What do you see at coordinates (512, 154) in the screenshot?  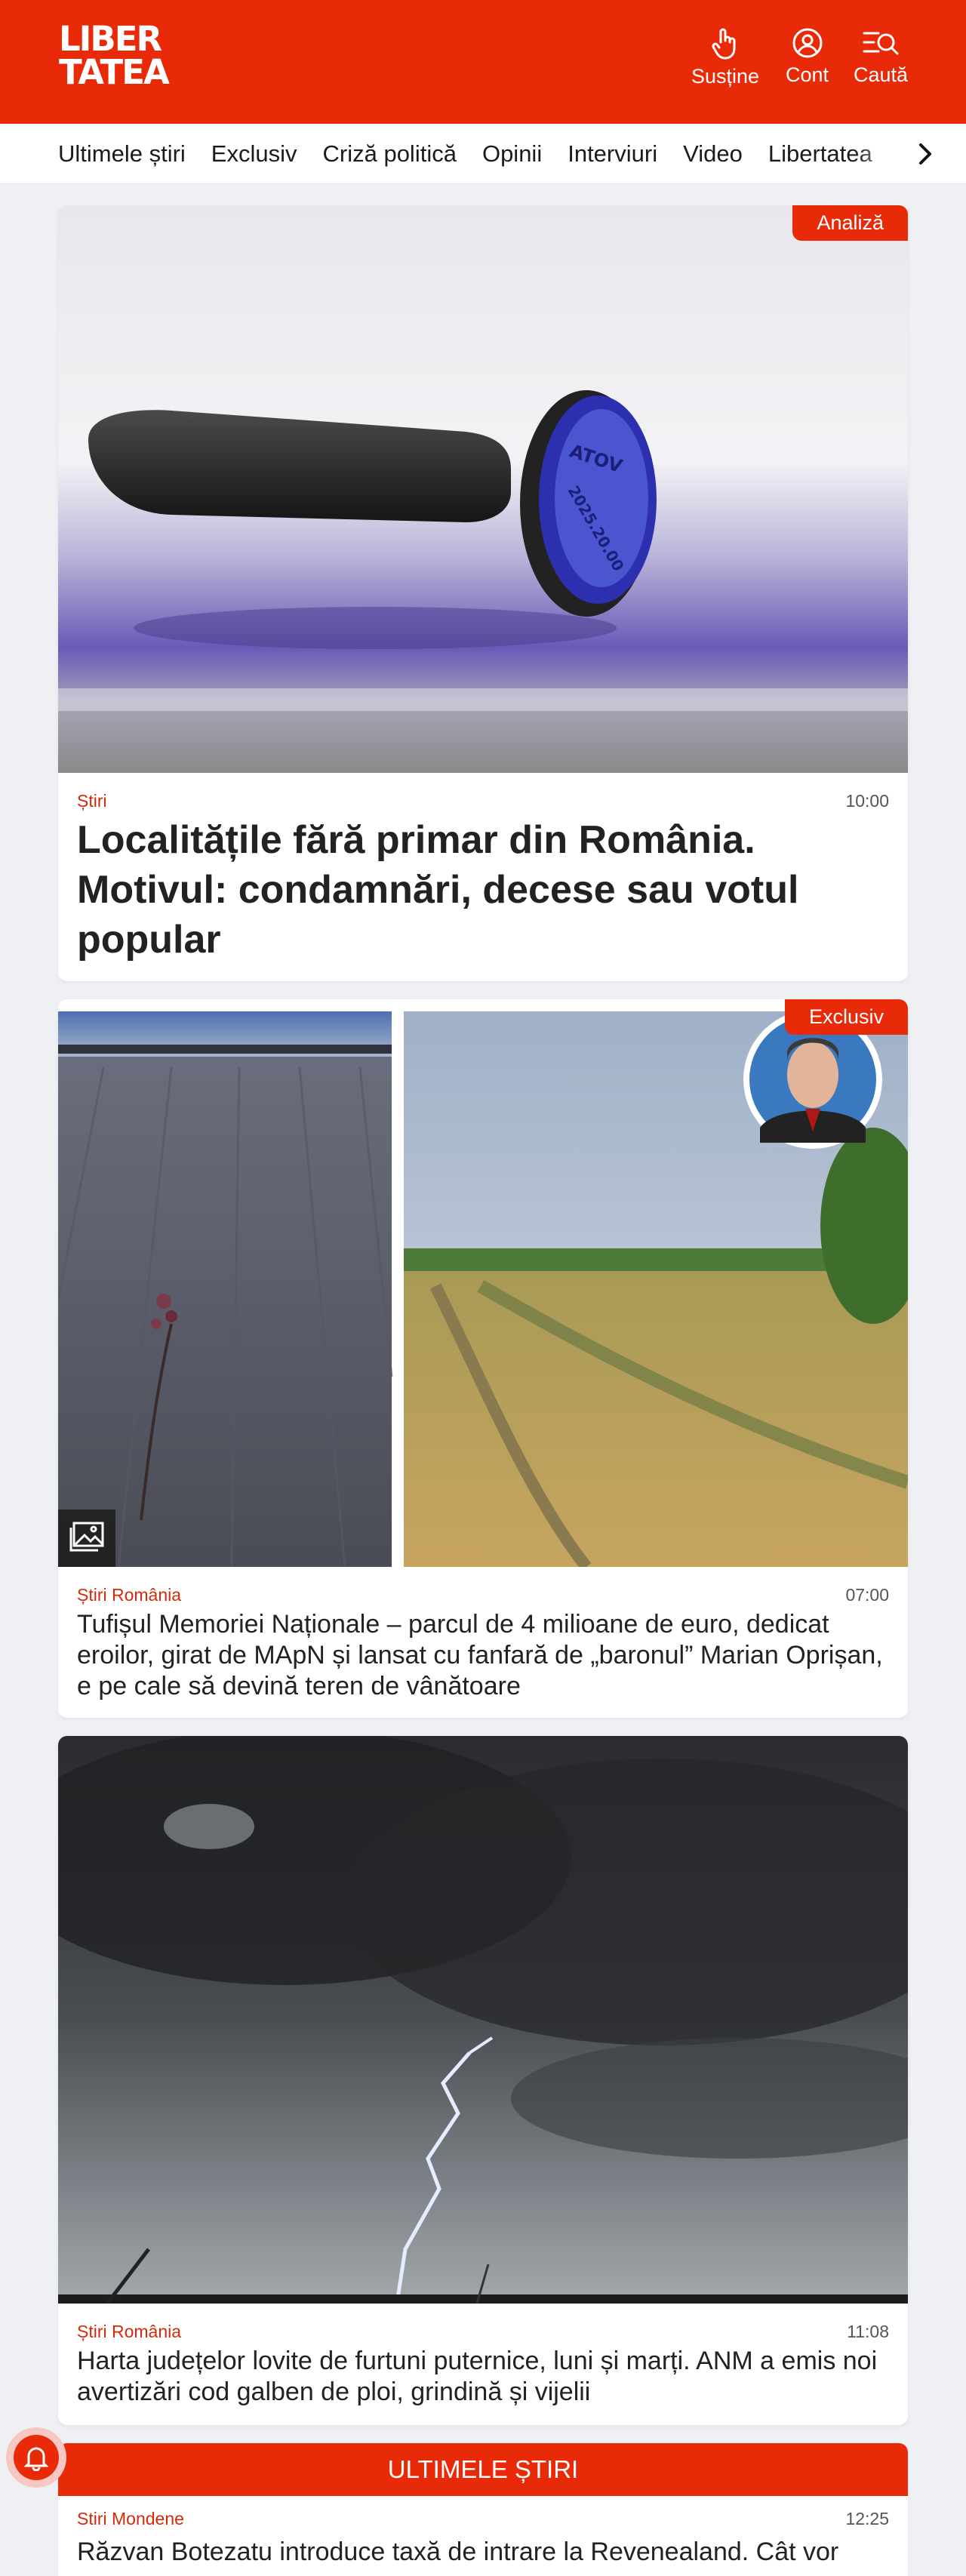 I see `nav-item-opinii: Opinii` at bounding box center [512, 154].